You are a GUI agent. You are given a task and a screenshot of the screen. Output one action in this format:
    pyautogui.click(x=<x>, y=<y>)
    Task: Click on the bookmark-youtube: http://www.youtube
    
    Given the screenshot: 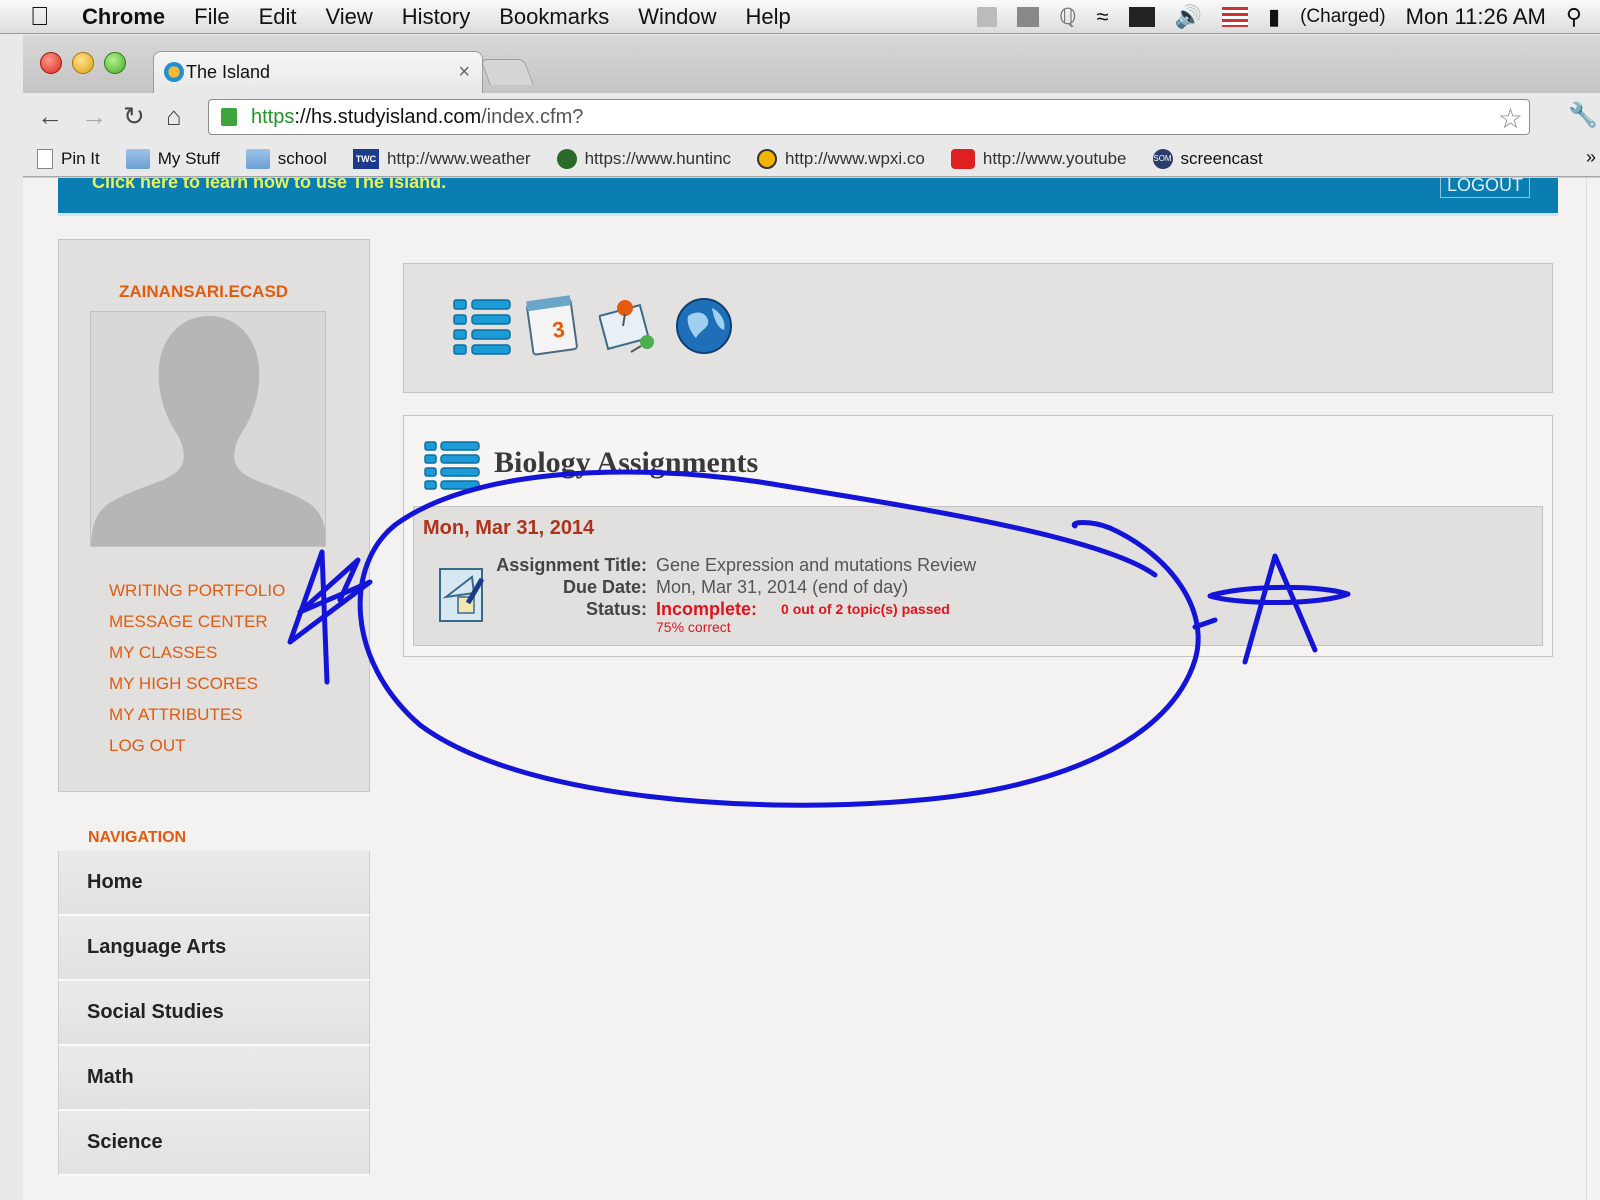 What is the action you would take?
    pyautogui.click(x=1038, y=158)
    